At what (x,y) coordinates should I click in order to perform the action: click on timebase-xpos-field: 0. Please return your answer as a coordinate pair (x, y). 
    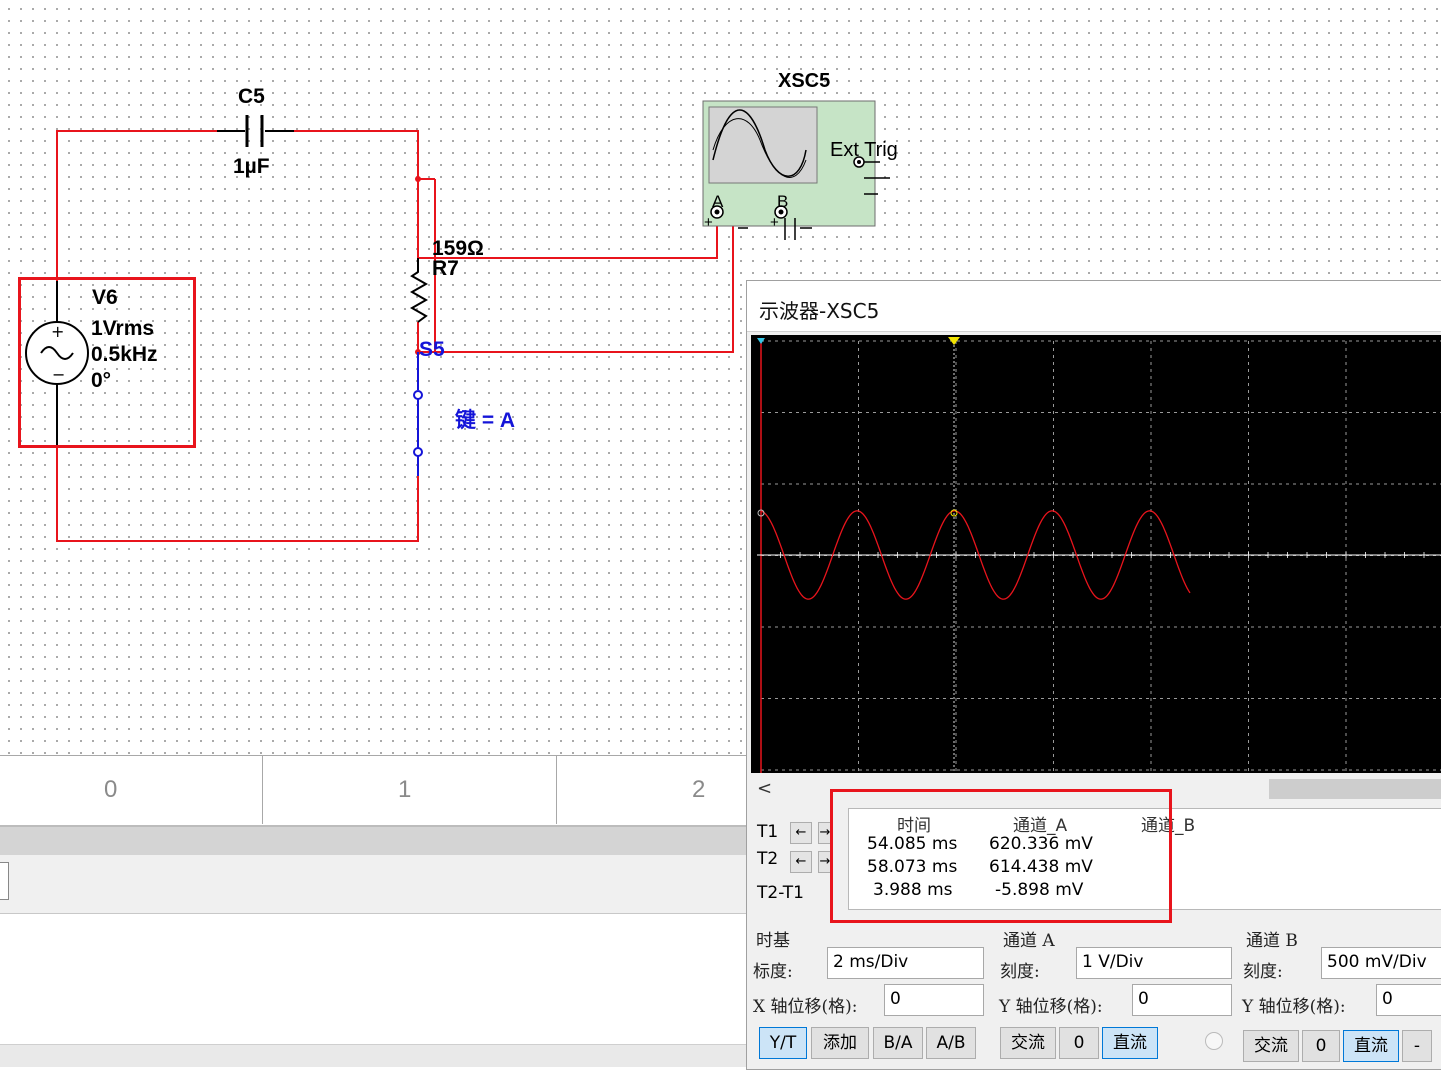
    Looking at the image, I should click on (934, 1000).